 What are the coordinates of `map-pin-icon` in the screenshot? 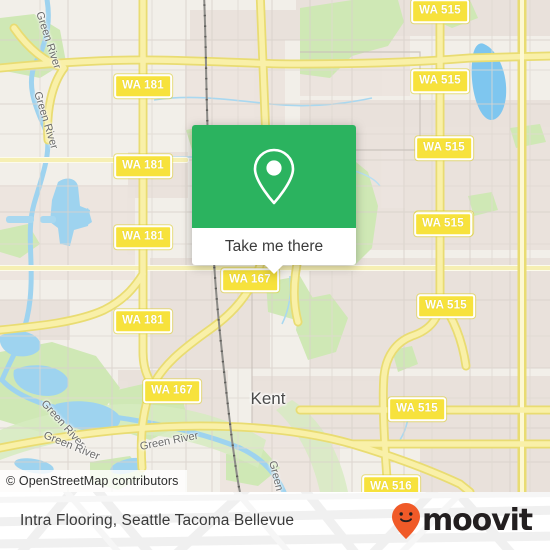 It's located at (274, 176).